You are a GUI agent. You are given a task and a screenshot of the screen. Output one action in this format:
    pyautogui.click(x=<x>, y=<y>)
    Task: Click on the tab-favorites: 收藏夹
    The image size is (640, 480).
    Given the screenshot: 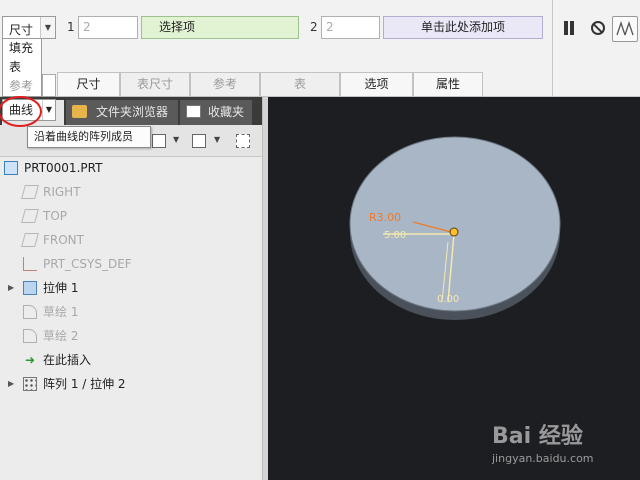 What is the action you would take?
    pyautogui.click(x=216, y=112)
    